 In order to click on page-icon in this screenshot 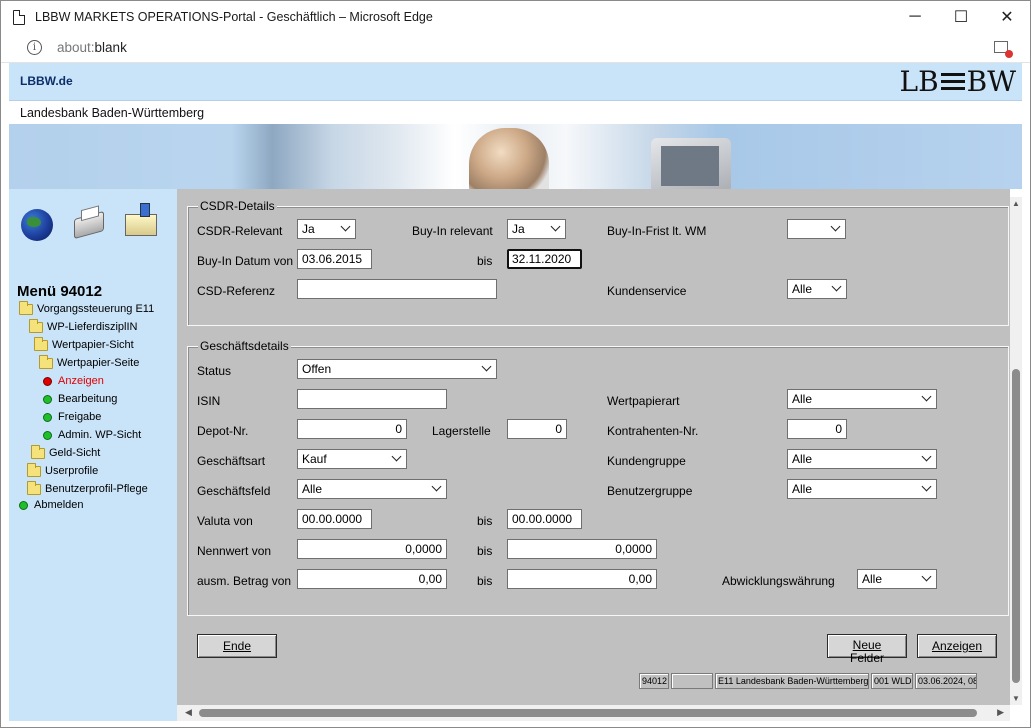, I will do `click(19, 17)`.